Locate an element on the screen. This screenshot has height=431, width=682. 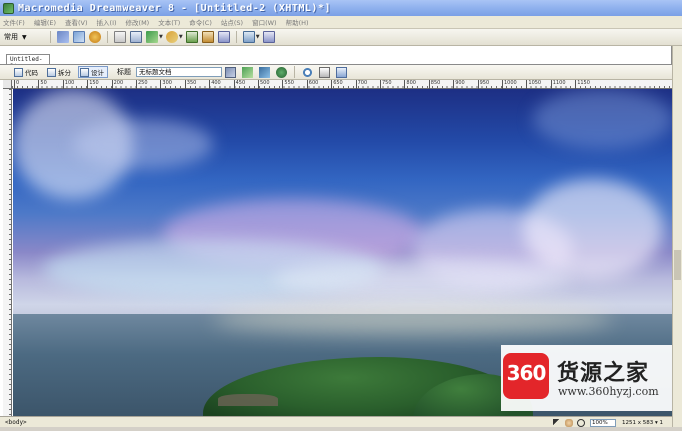
document-toolbar: 代码 拆分 设计 标题 无标题文档 is located at coordinates (336, 72).